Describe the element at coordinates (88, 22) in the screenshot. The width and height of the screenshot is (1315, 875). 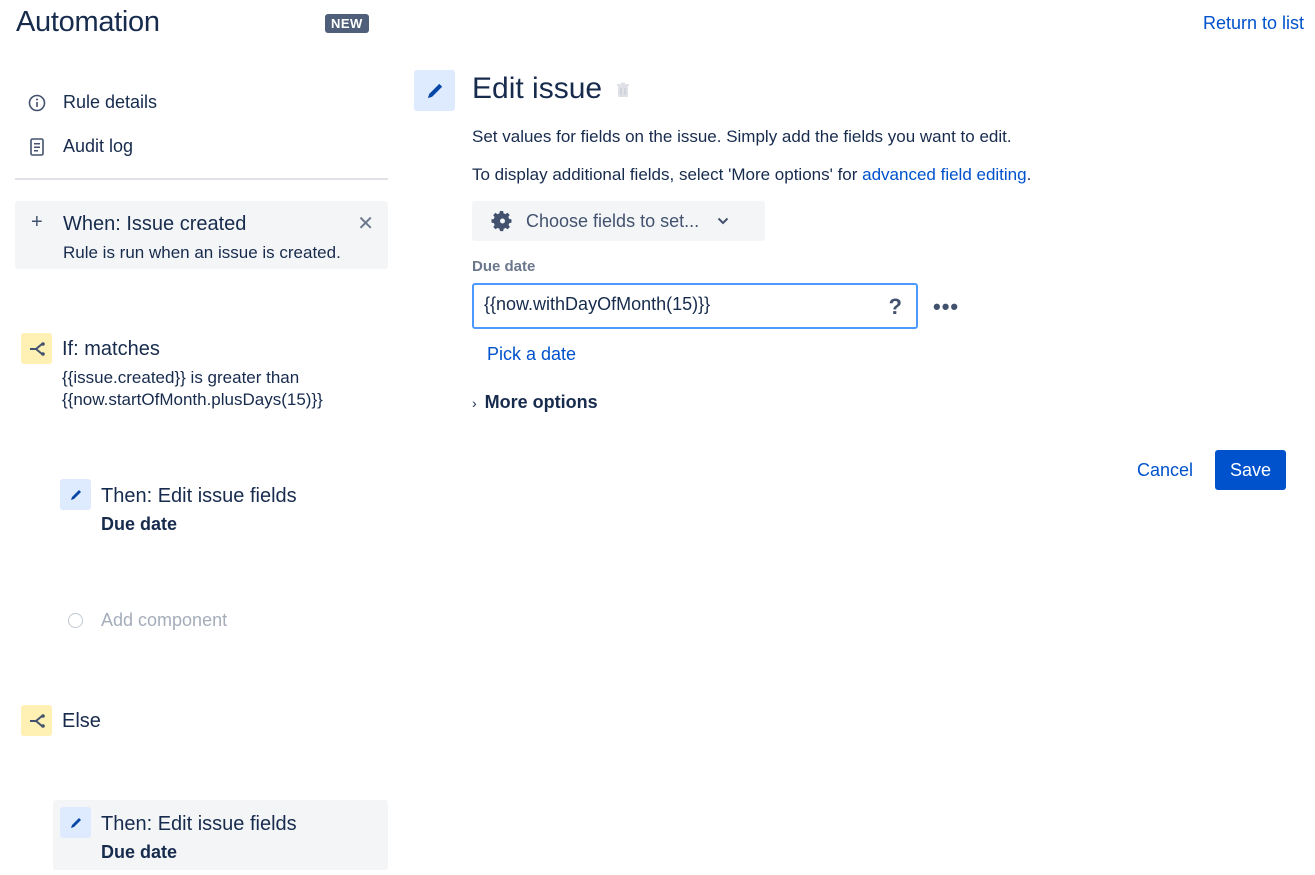
I see `page-title: Automation` at that location.